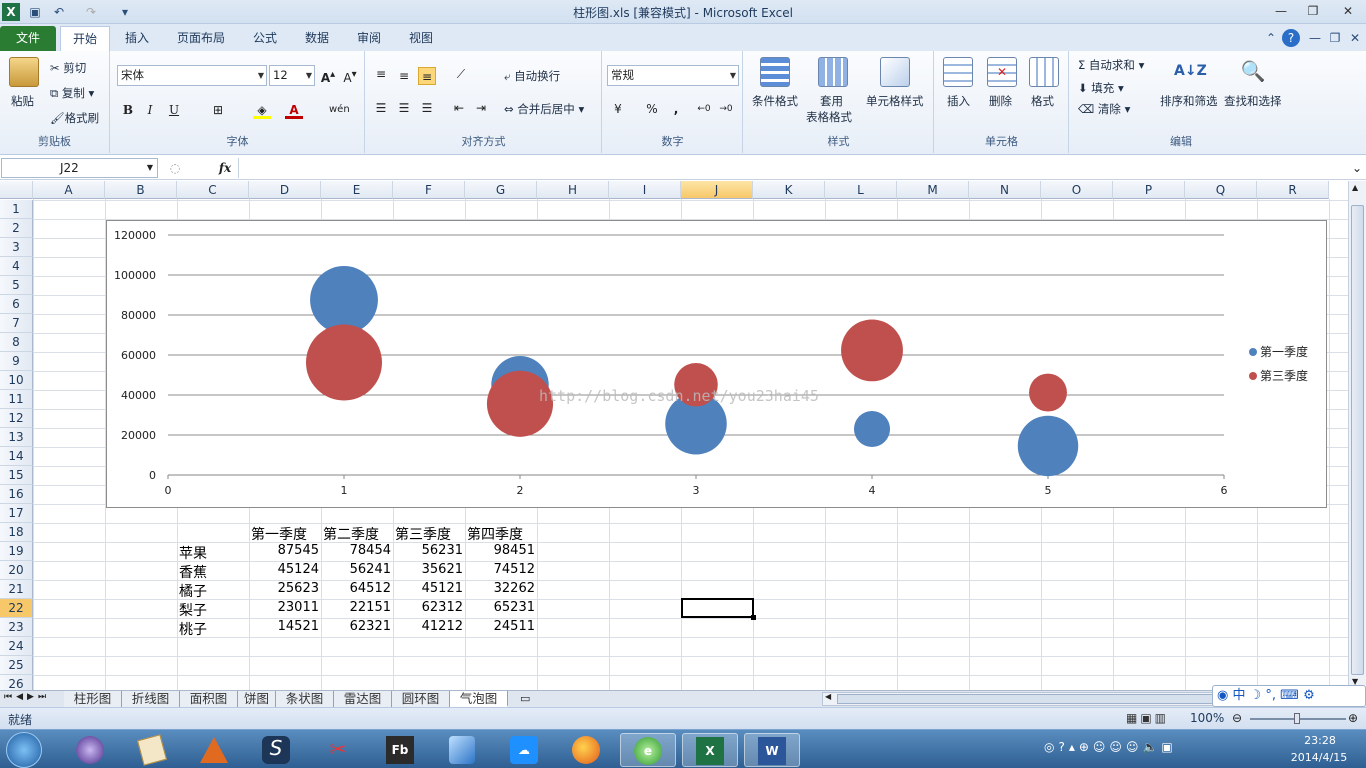 The height and width of the screenshot is (768, 1366). I want to click on column-header: P, so click(1149, 190).